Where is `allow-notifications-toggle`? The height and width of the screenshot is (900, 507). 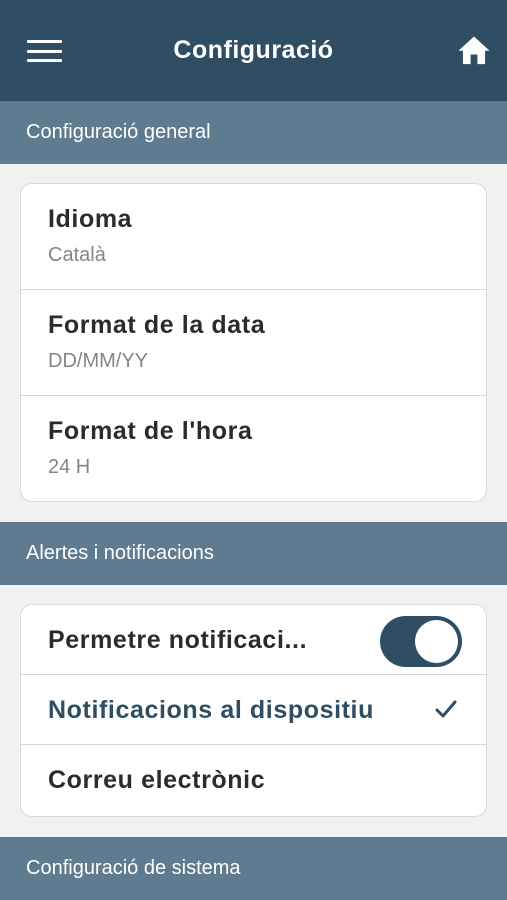 allow-notifications-toggle is located at coordinates (421, 641).